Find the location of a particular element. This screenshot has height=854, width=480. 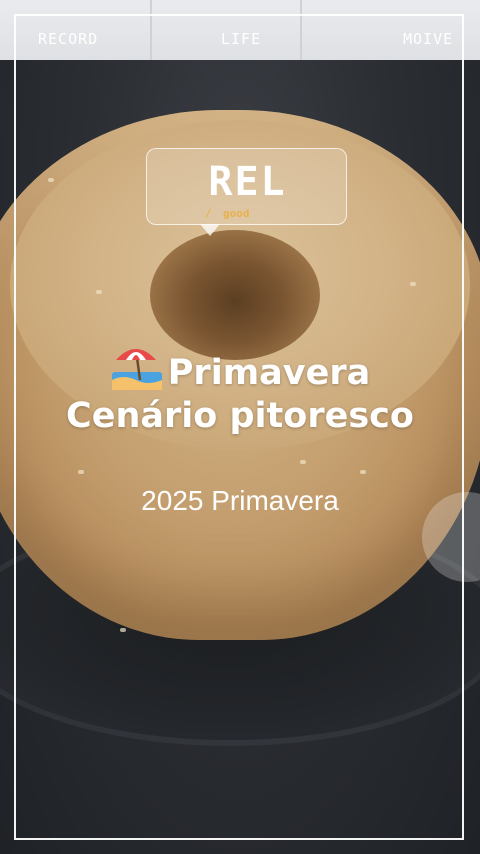

headline-text-1: Primavera is located at coordinates (269, 373).